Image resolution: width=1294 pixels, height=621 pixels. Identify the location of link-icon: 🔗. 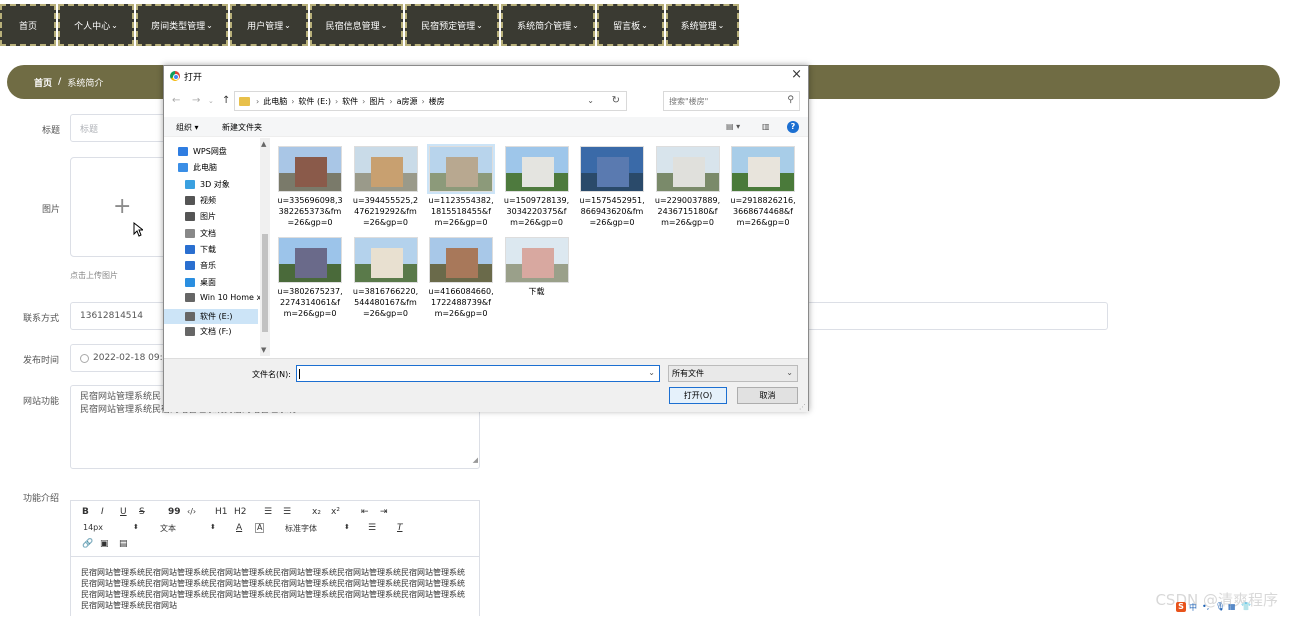
(87, 544).